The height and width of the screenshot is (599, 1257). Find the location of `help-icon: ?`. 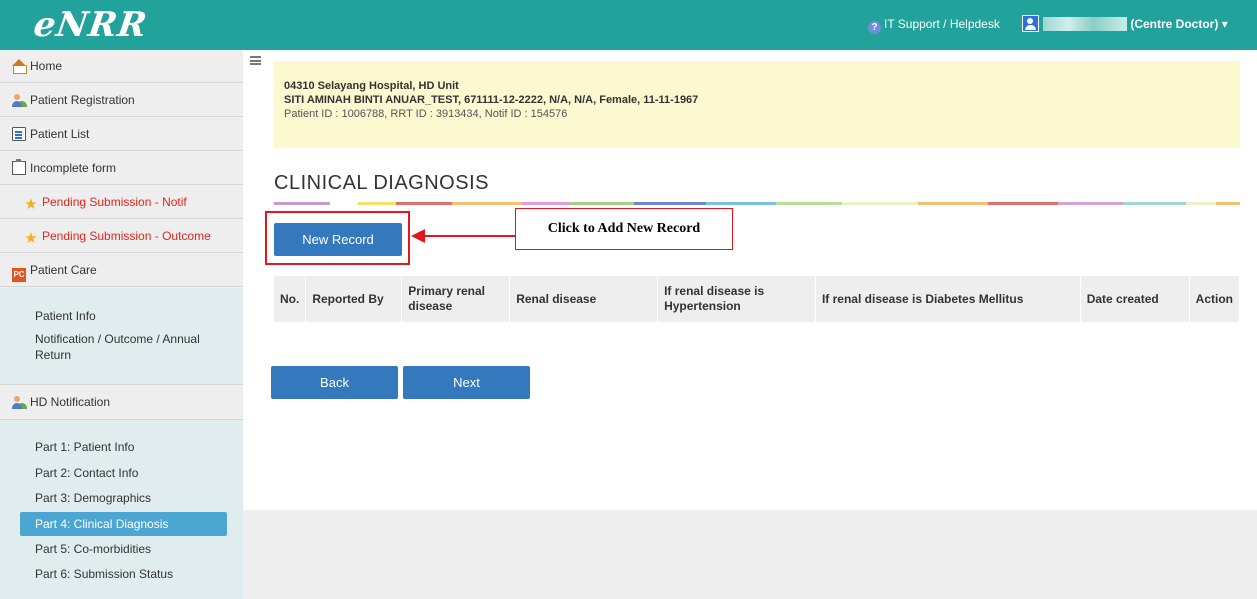

help-icon: ? is located at coordinates (874, 27).